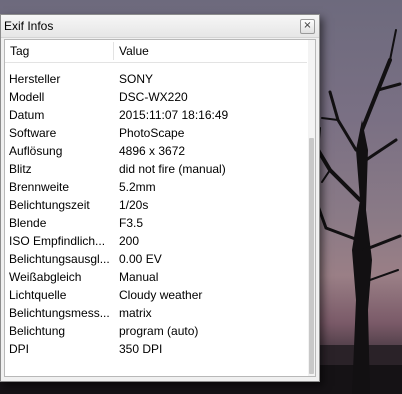  I want to click on row-value: F3.5, so click(131, 223).